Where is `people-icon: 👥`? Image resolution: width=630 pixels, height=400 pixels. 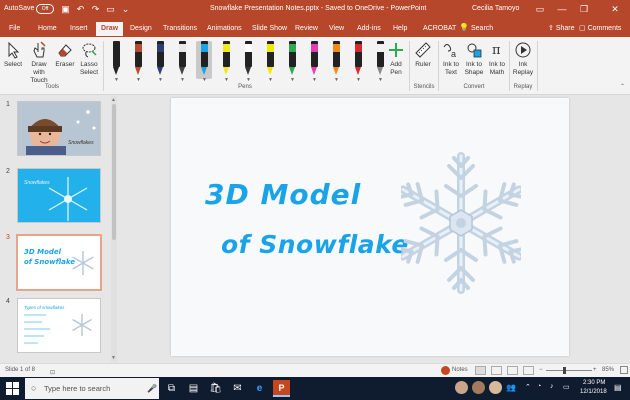
people-icon: 👥 is located at coordinates (511, 387).